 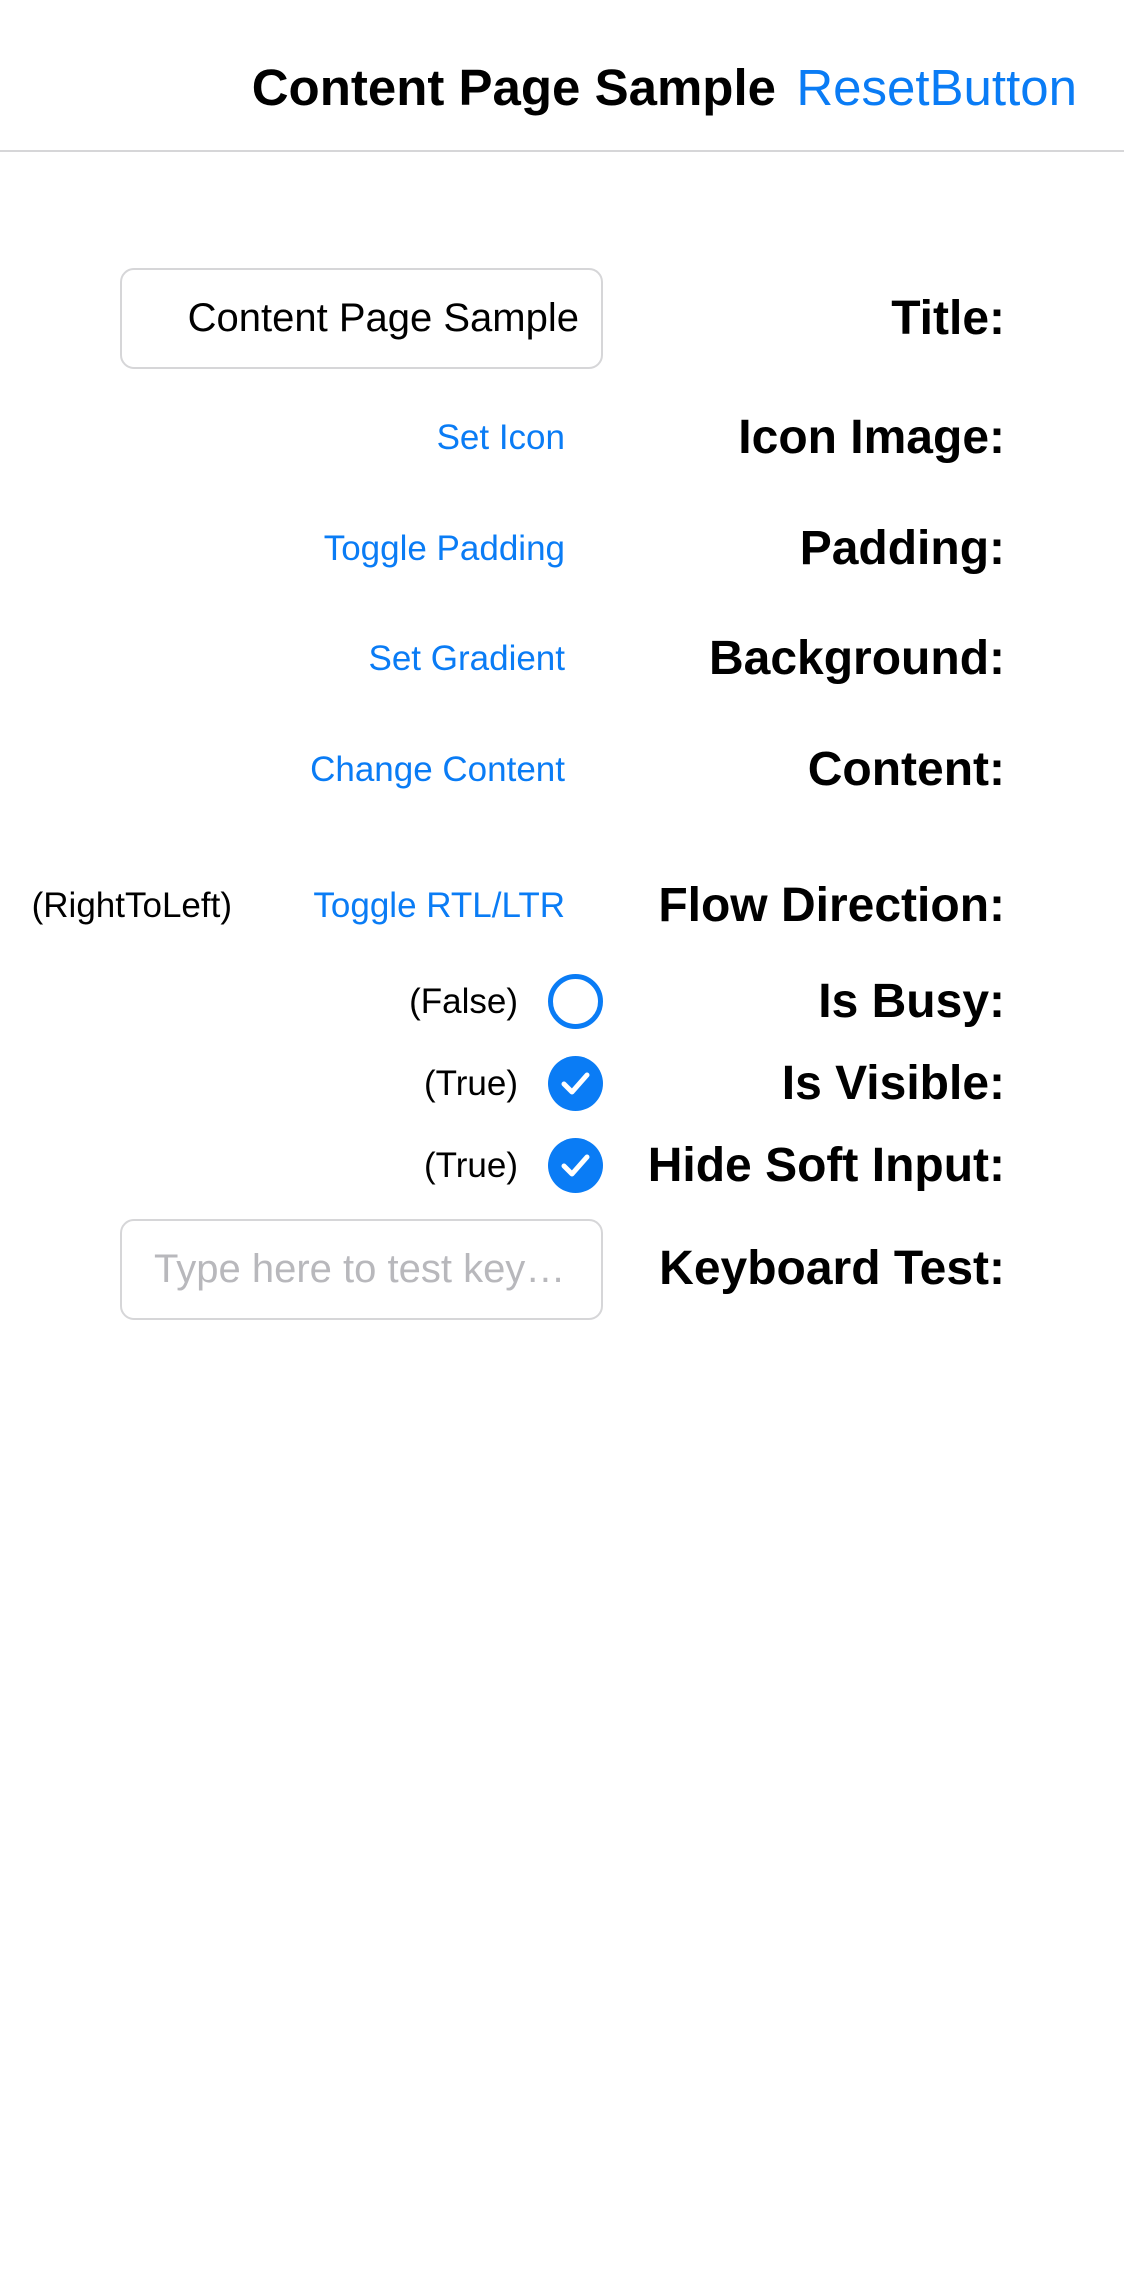 What do you see at coordinates (463, 1001) in the screenshot?
I see `is-busy-value: (False)` at bounding box center [463, 1001].